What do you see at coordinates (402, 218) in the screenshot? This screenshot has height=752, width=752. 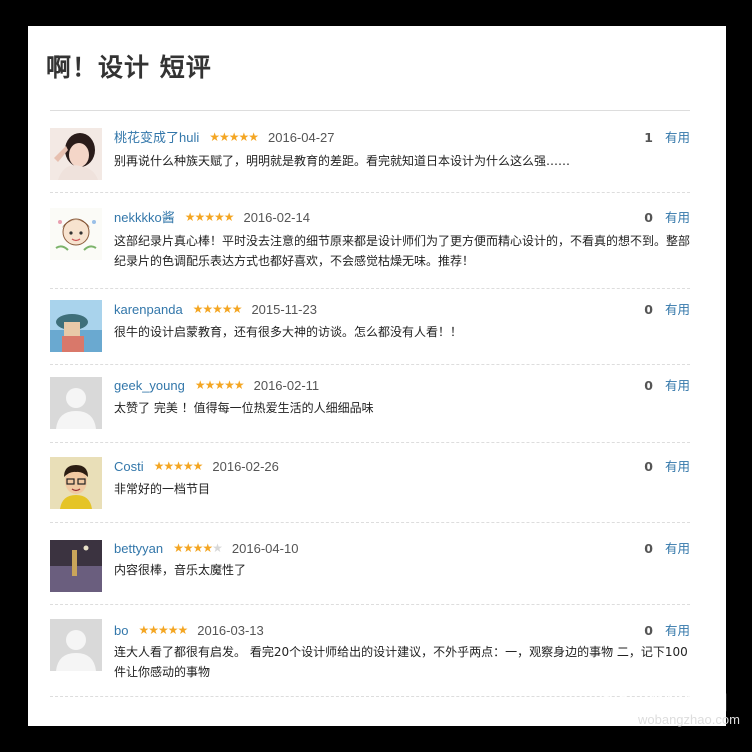 I see `review-header: nekkkko酱 ★★★★★ 2016-02-14 0 有用` at bounding box center [402, 218].